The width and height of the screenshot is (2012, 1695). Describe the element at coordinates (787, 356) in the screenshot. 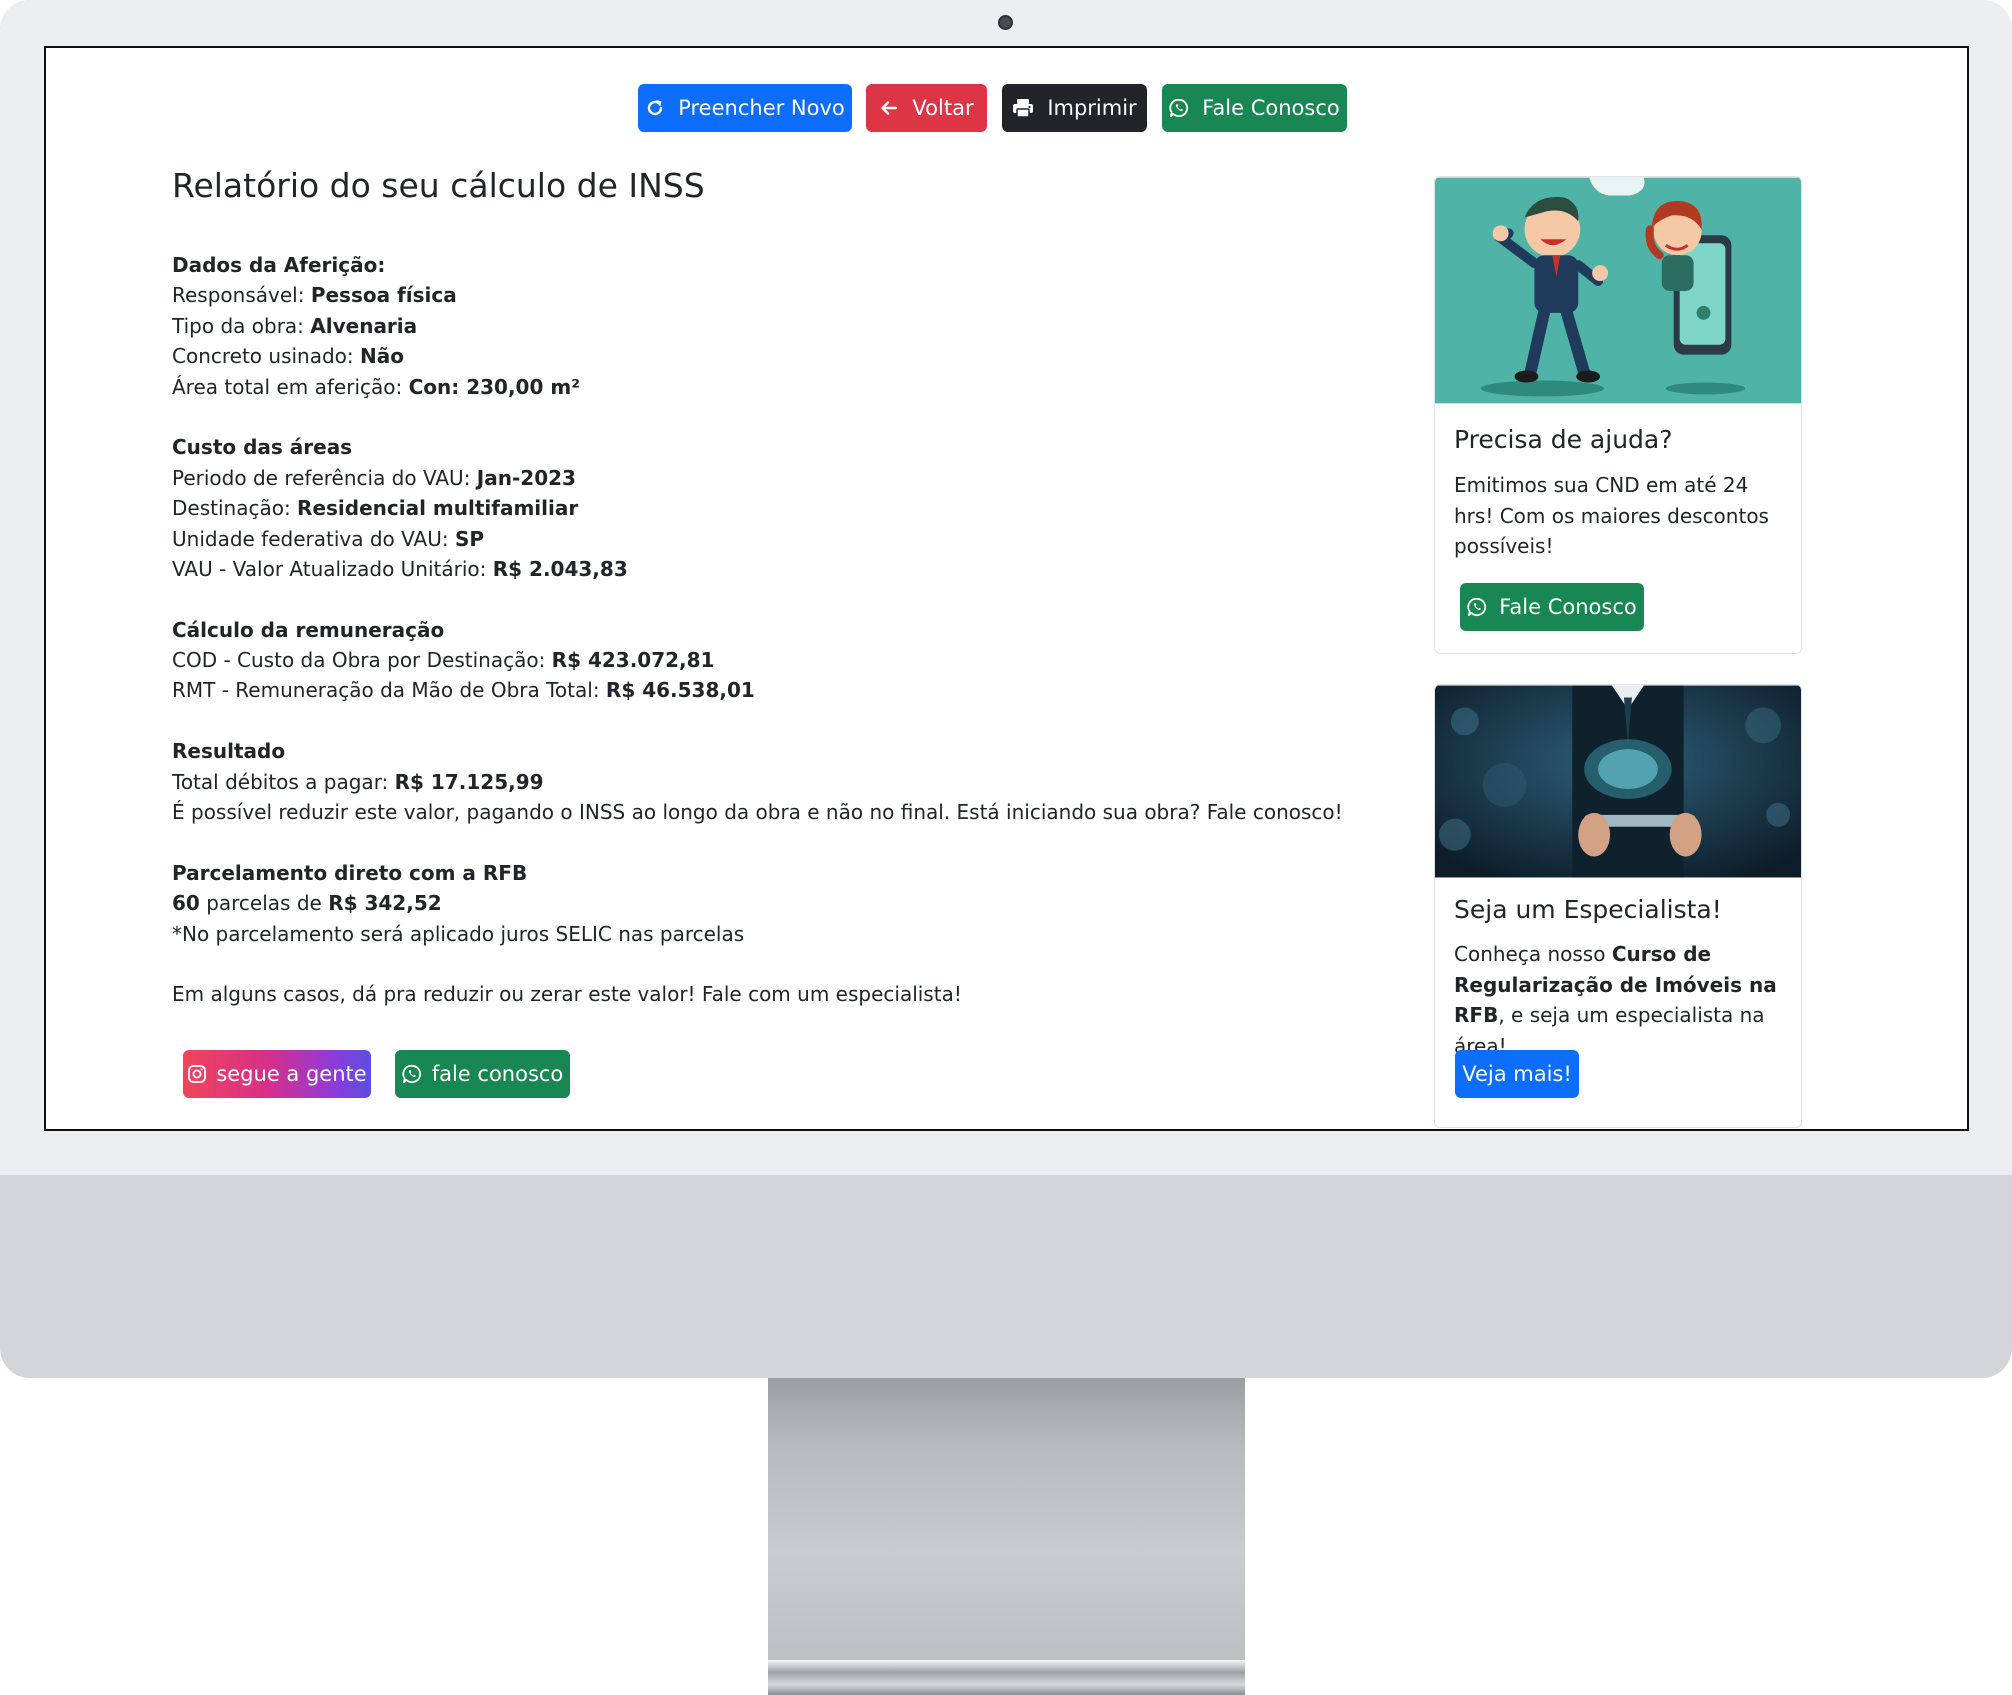

I see `concreto-row: Concreto usinado: Não` at that location.